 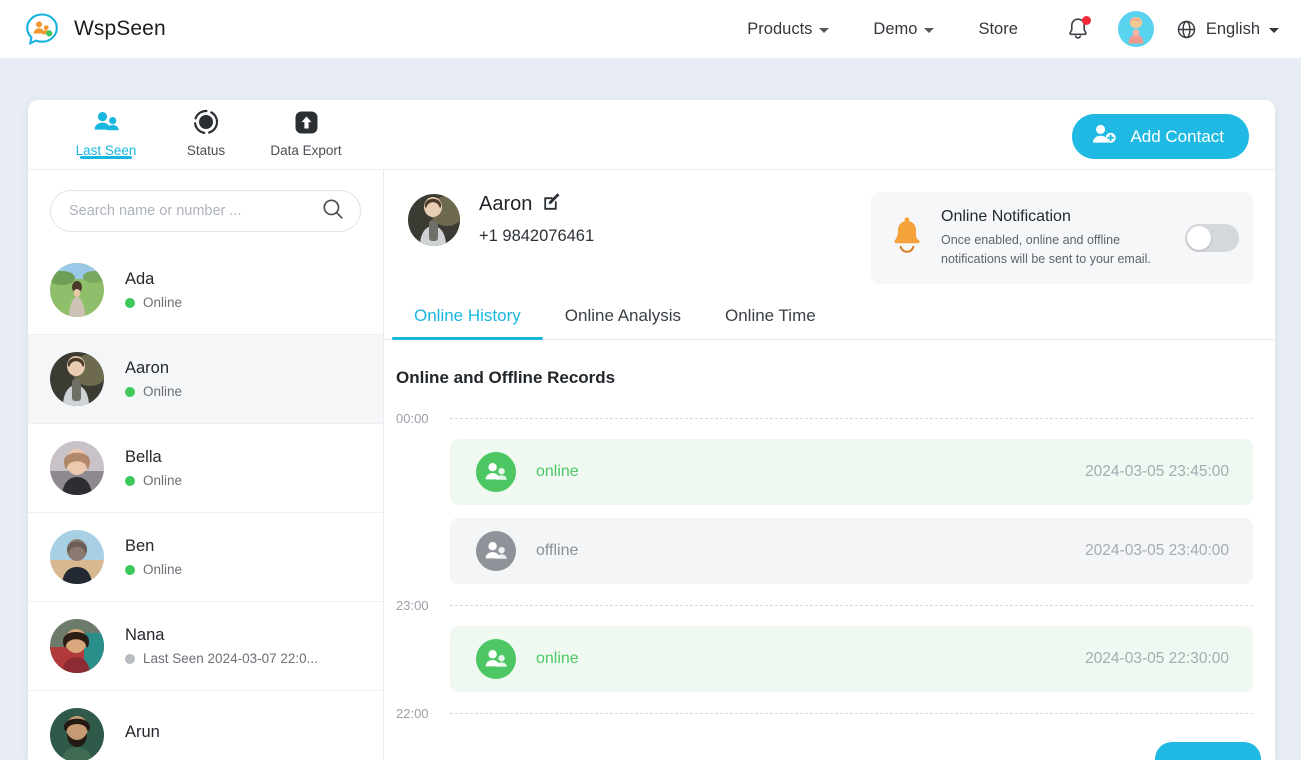 I want to click on record-row: online 2024-03-05 22:30:00, so click(x=851, y=659).